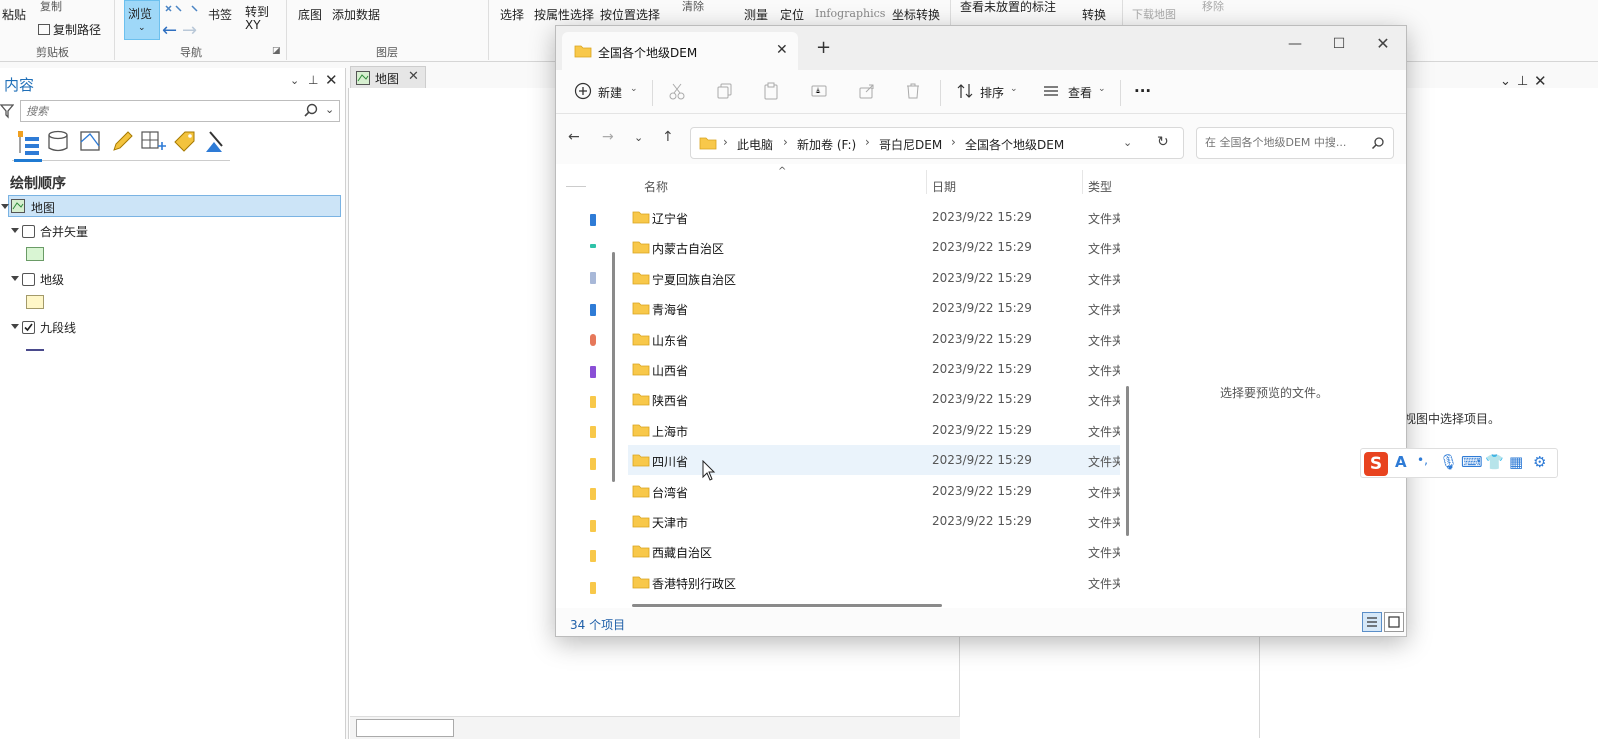 The height and width of the screenshot is (739, 1598). Describe the element at coordinates (388, 77) in the screenshot. I see `tab-map: 地图 ✕` at that location.